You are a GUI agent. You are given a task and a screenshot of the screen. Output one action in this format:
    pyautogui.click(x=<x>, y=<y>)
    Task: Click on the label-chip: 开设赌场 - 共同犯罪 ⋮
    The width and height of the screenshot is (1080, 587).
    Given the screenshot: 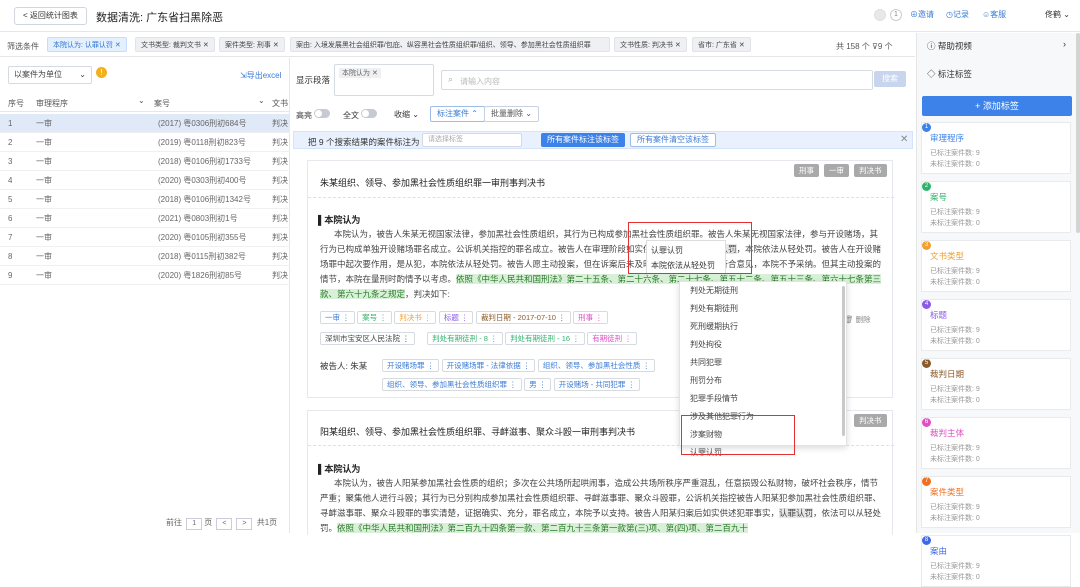 What is the action you would take?
    pyautogui.click(x=596, y=384)
    